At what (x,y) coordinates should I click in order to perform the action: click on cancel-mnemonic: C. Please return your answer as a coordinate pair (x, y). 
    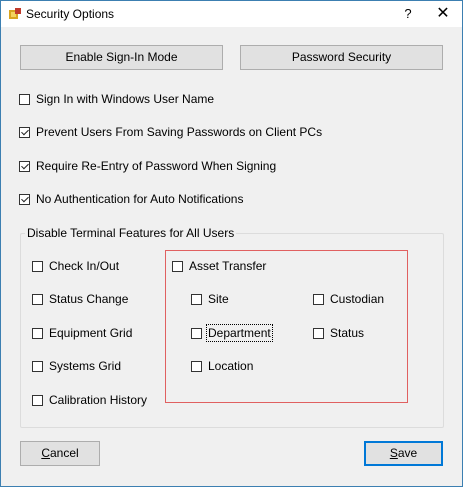
    Looking at the image, I should click on (45, 453).